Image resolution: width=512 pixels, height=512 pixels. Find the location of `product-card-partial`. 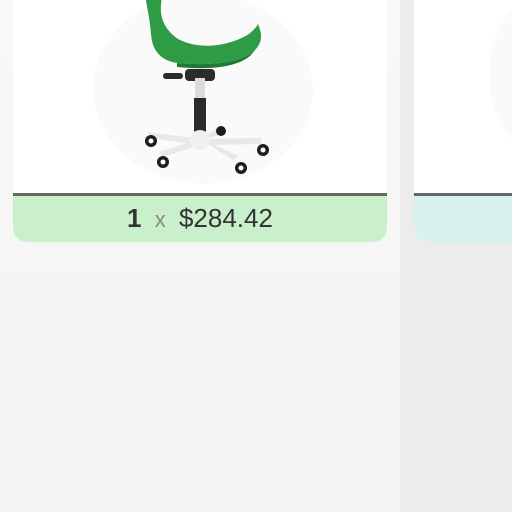

product-card-partial is located at coordinates (463, 121).